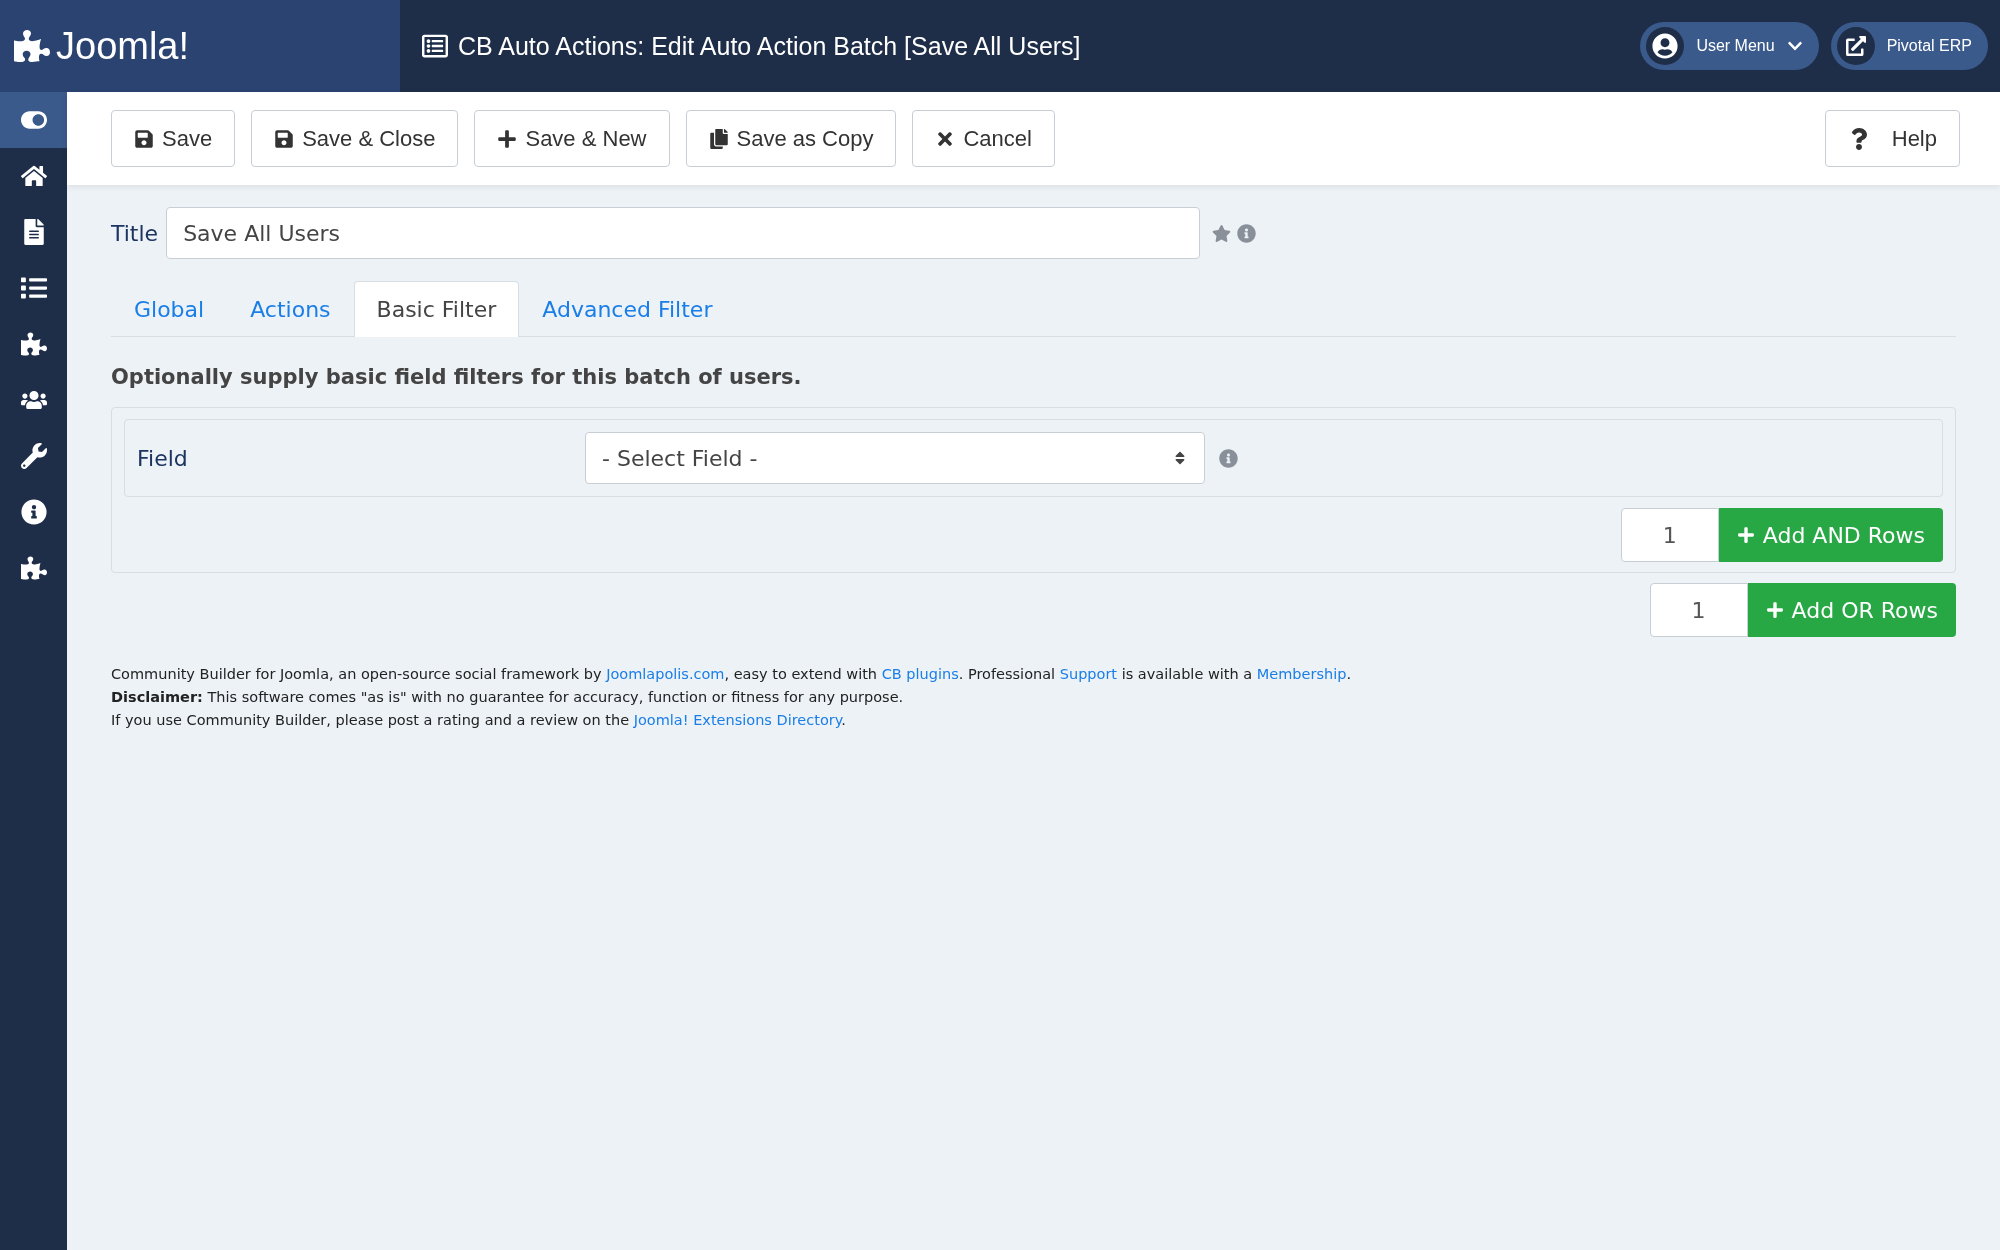 The height and width of the screenshot is (1250, 2000). I want to click on footer-link: Joomlapolis.com, so click(665, 674).